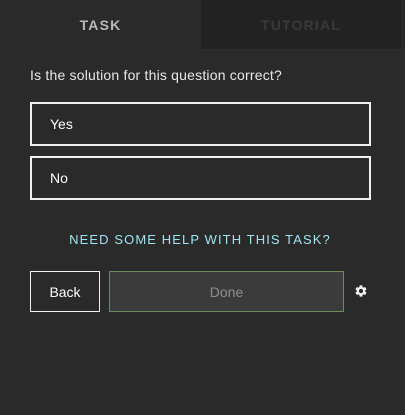 This screenshot has height=415, width=405. What do you see at coordinates (65, 291) in the screenshot?
I see `back-button: Back` at bounding box center [65, 291].